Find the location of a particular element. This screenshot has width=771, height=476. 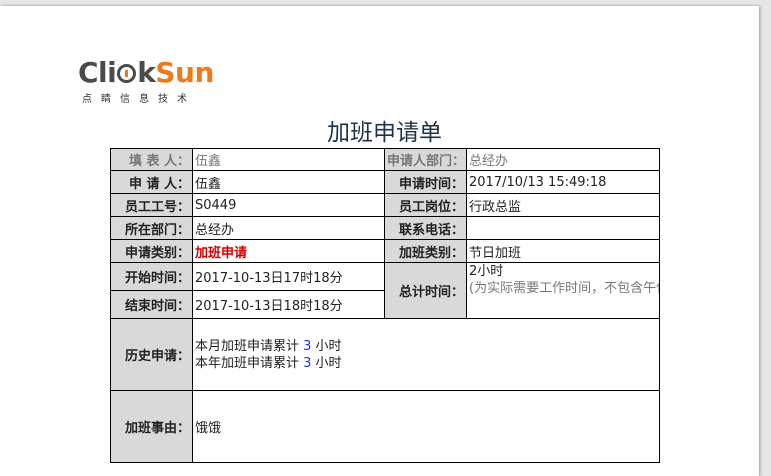

form-row: 加班事由： 饿饿 is located at coordinates (385, 426).